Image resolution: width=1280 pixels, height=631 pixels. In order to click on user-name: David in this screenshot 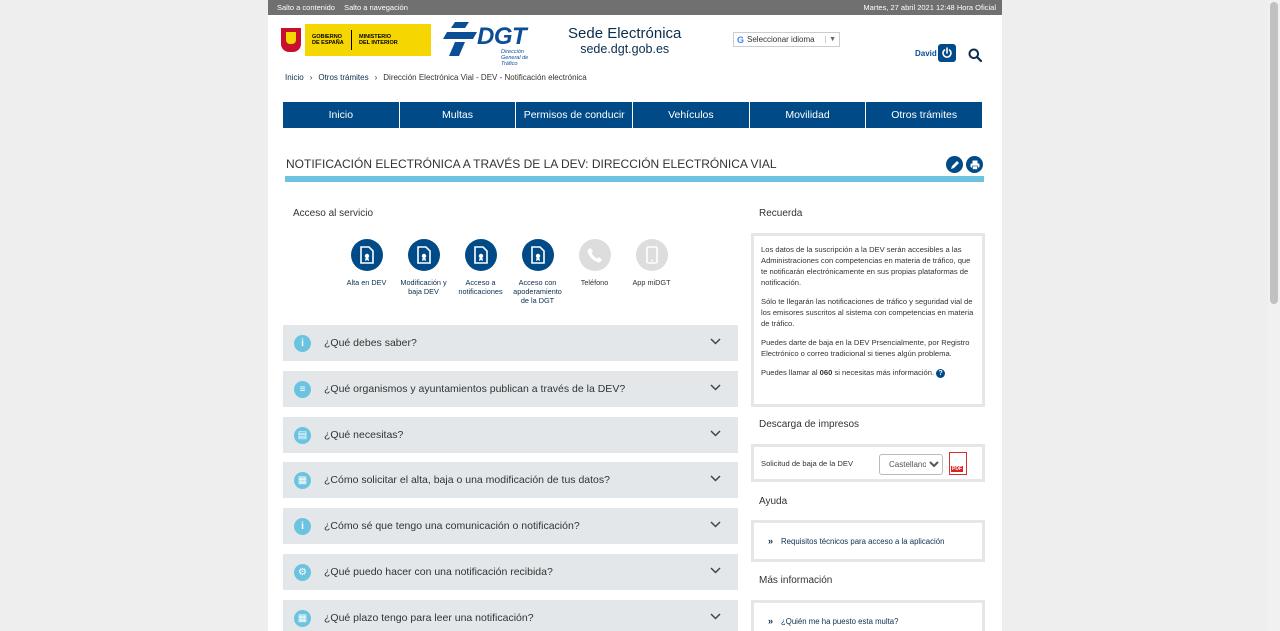, I will do `click(926, 53)`.